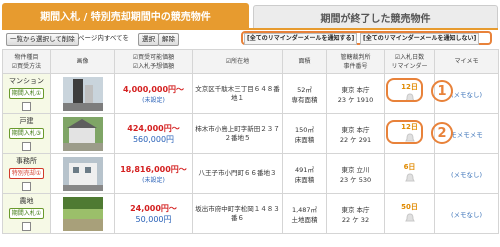 Image resolution: width=500 pixels, height=247 pixels. I want to click on annotation-marker-2: 2, so click(442, 133).